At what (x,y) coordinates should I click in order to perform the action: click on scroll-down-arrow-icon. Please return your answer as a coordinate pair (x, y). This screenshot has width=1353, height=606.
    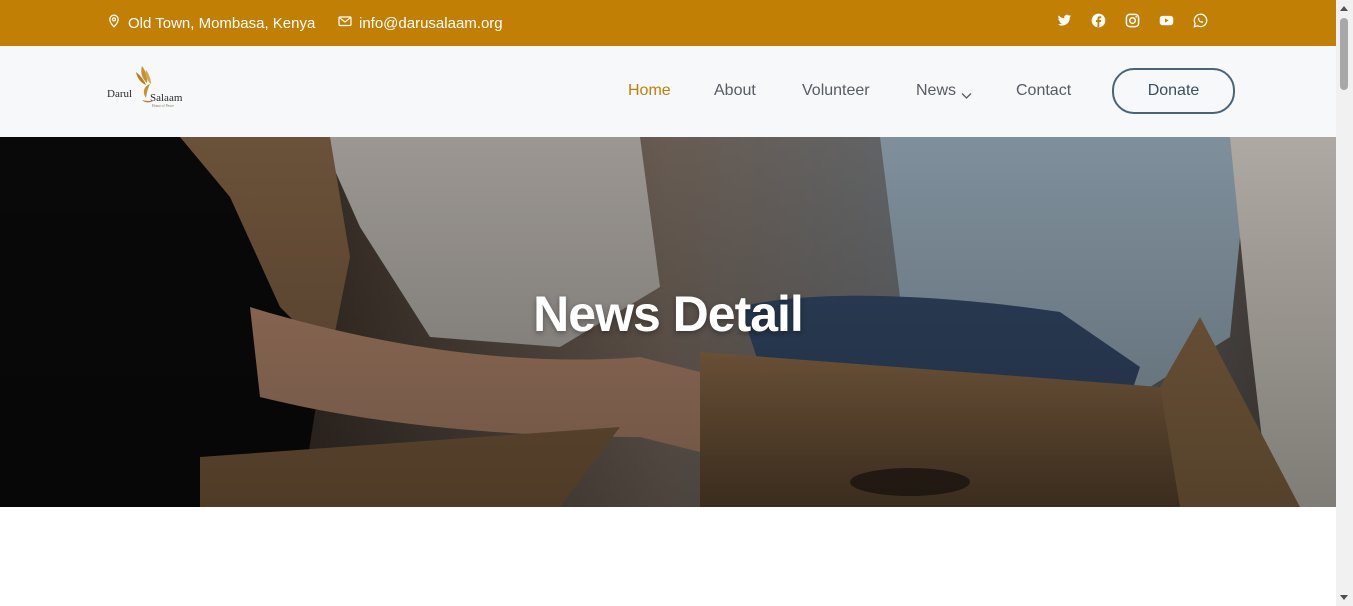
    Looking at the image, I should click on (1344, 597).